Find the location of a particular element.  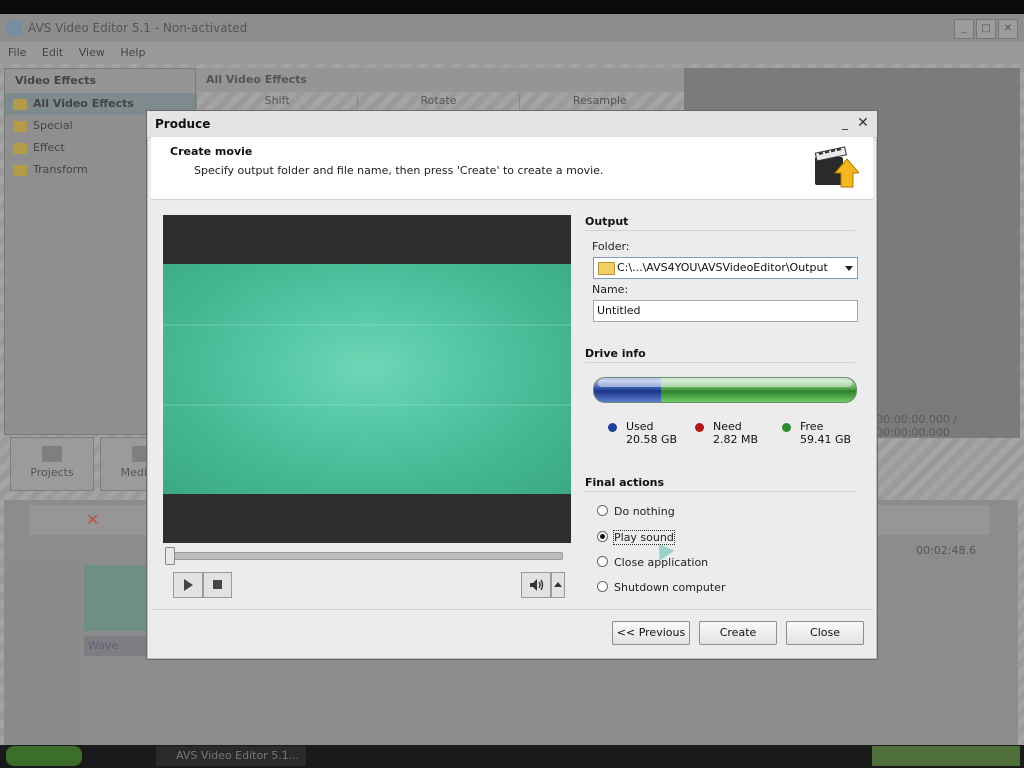

legend-need-label: Need is located at coordinates (727, 426).